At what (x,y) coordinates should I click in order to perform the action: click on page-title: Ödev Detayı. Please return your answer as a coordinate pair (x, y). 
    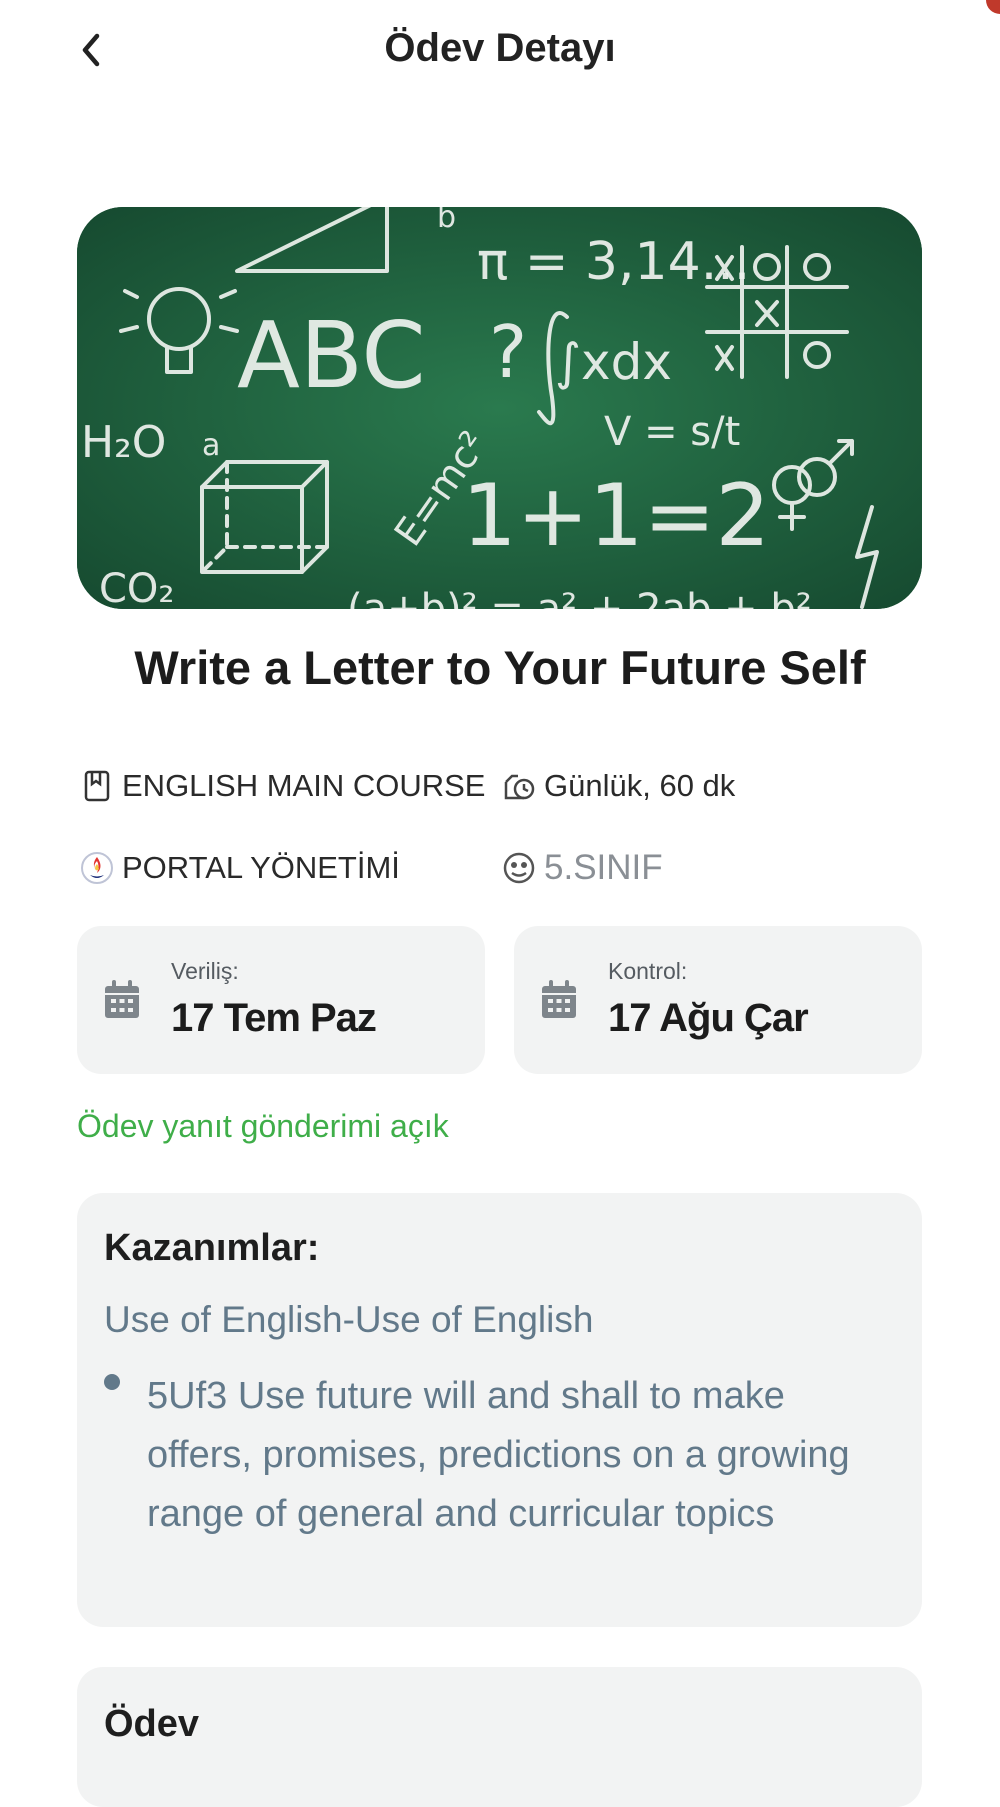
    Looking at the image, I should click on (500, 48).